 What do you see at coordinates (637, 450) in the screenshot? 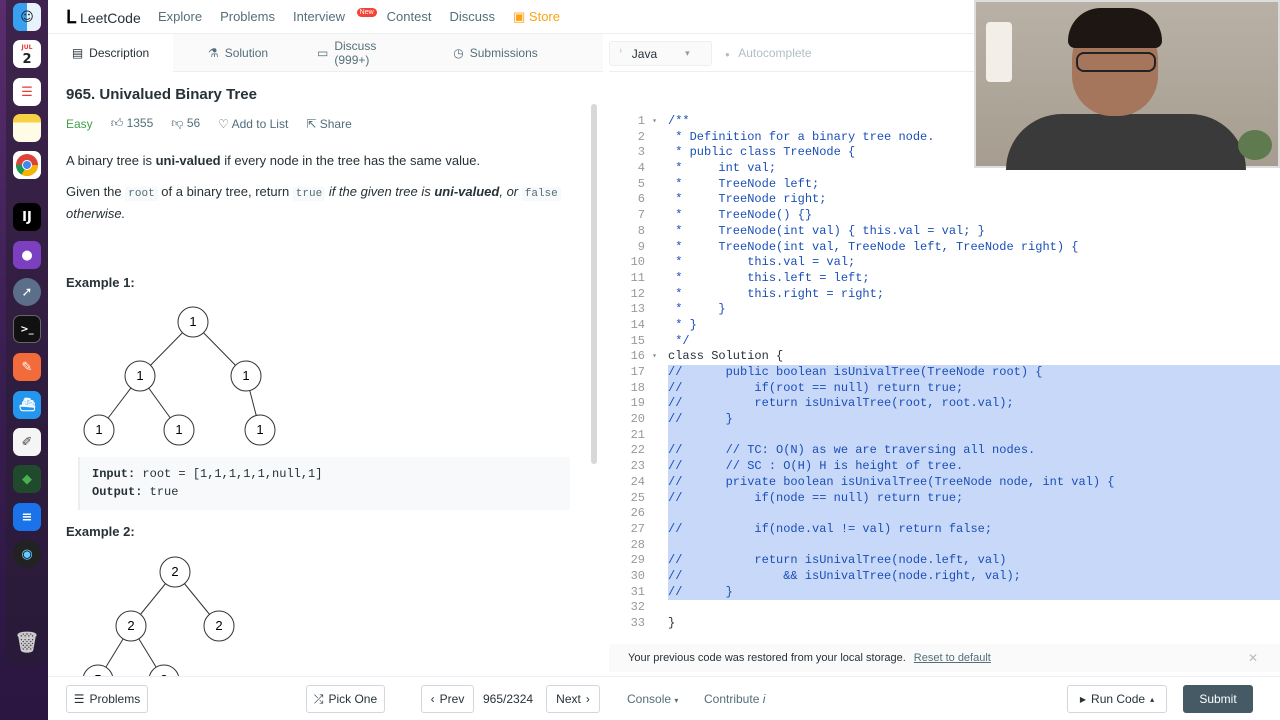
I see `line-number: 22` at bounding box center [637, 450].